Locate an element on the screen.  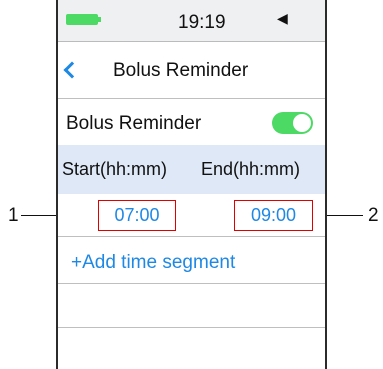
status-bar: 19:19 ◀︎ is located at coordinates (191, 20).